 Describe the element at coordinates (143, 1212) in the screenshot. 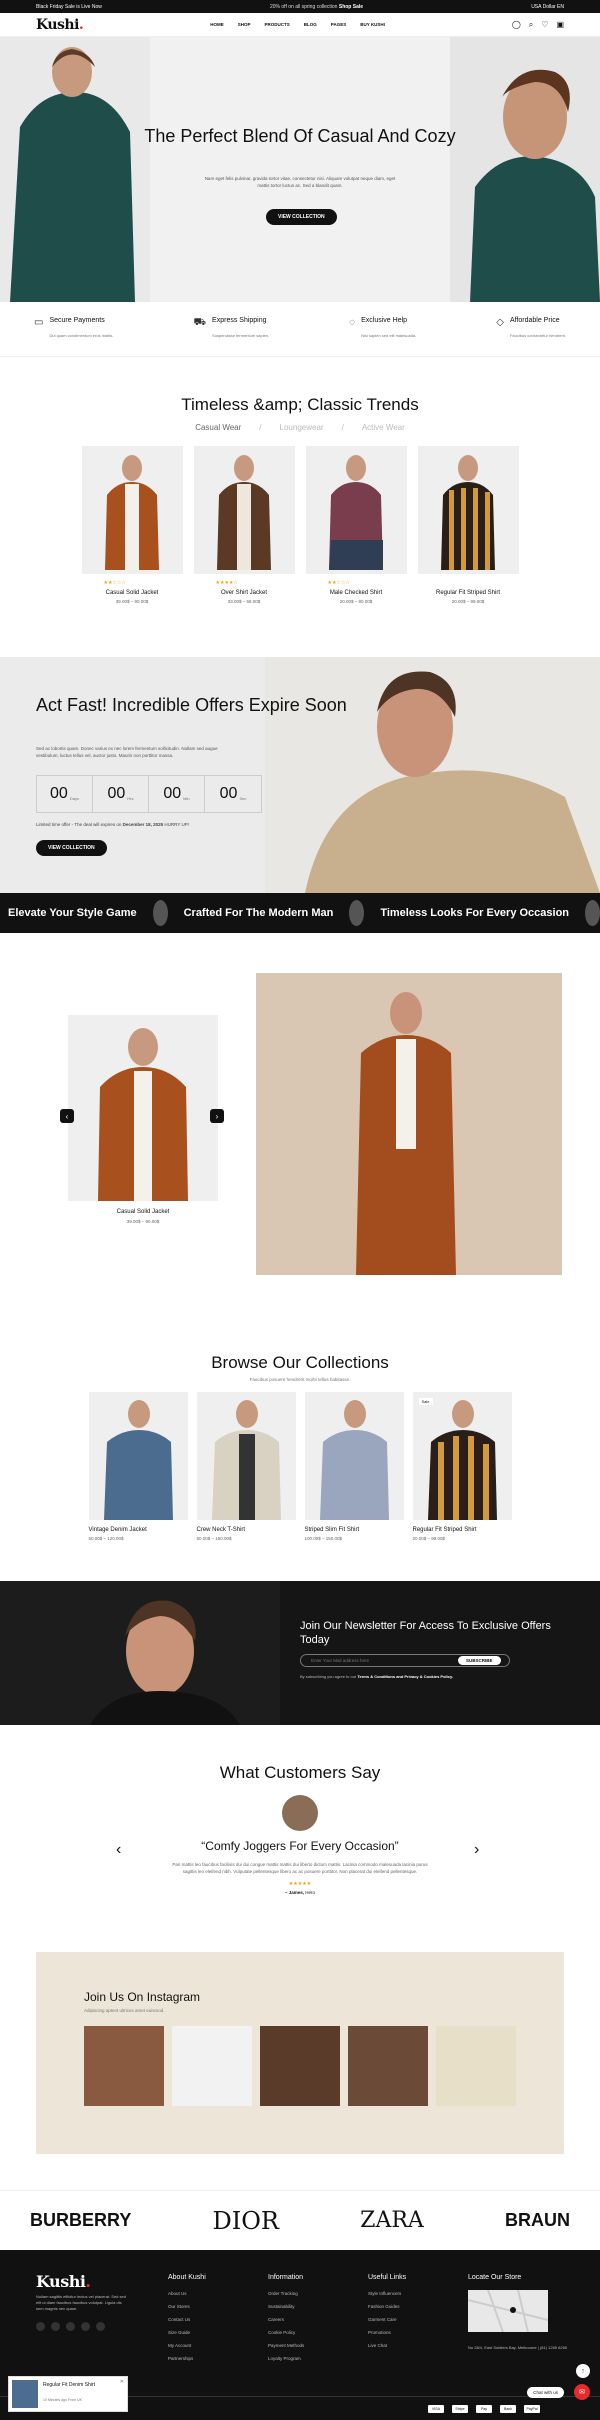

I see `showcase-product-name: Casual Solid Jacket` at that location.